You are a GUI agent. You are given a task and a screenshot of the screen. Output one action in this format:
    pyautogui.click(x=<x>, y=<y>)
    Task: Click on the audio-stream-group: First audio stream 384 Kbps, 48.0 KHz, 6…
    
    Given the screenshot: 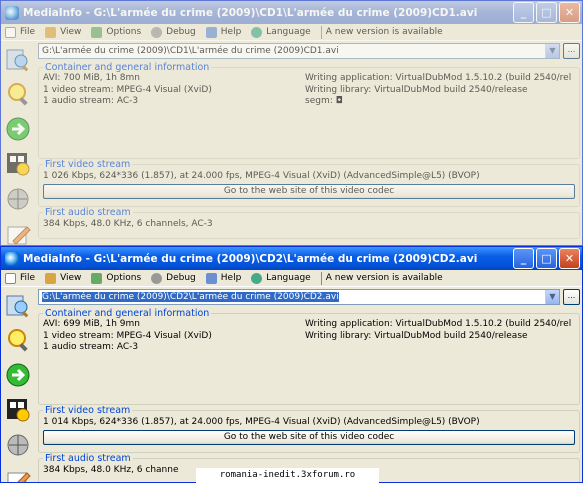 What is the action you would take?
    pyautogui.click(x=309, y=223)
    